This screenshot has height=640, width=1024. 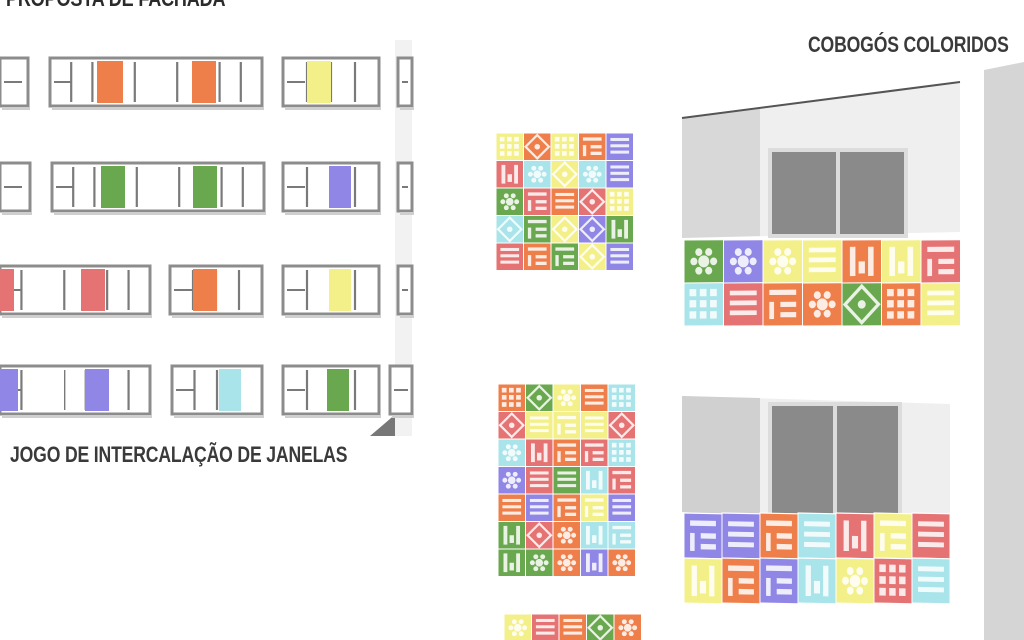 What do you see at coordinates (822, 283) in the screenshot?
I see `cobogo-parapet-top` at bounding box center [822, 283].